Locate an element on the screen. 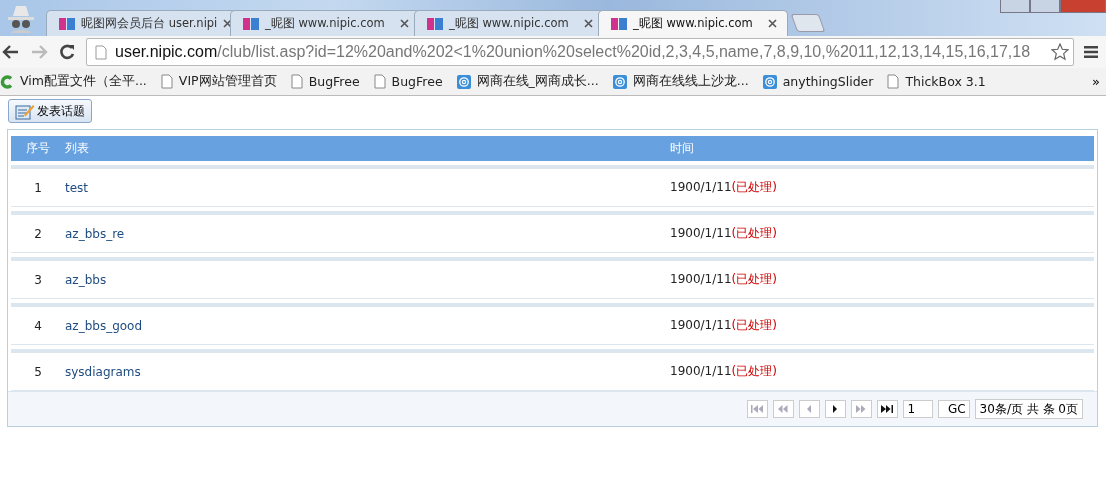 This screenshot has height=502, width=1106. table-link: az_bbs_re is located at coordinates (95, 233).